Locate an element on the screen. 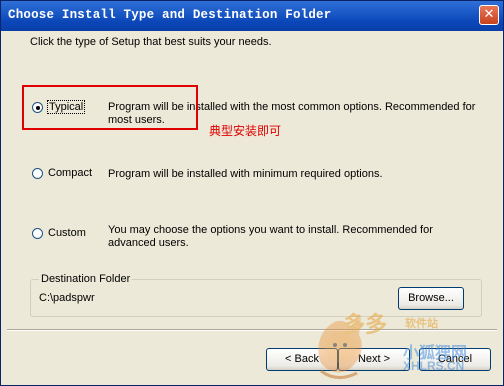 The image size is (504, 386). watermark-site-label: 软件站 is located at coordinates (421, 323).